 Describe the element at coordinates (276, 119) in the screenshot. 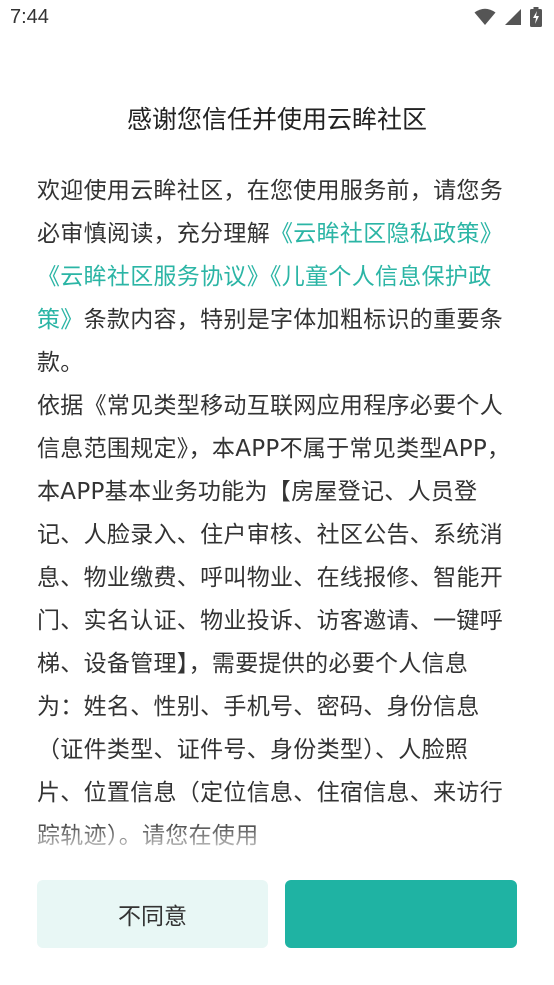

I see `dialog-title: 感谢您信任并使用云眸社区` at that location.